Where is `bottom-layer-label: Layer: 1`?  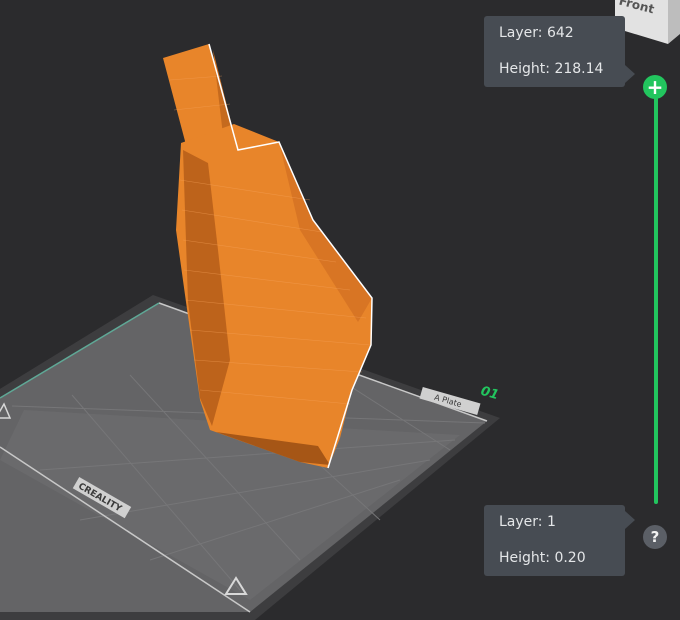
bottom-layer-label: Layer: 1 is located at coordinates (527, 522).